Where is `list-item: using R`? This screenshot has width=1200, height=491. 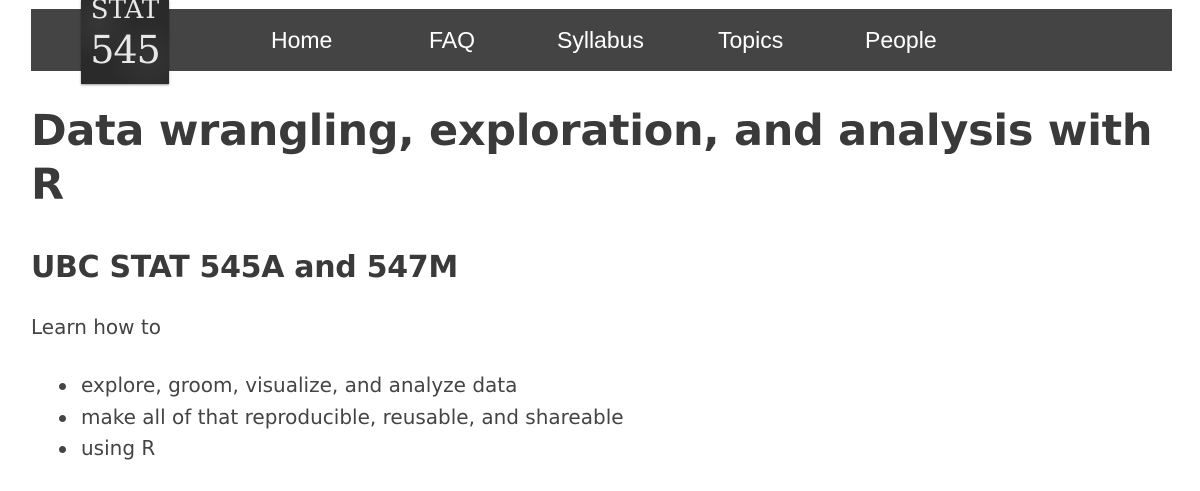 list-item: using R is located at coordinates (327, 449).